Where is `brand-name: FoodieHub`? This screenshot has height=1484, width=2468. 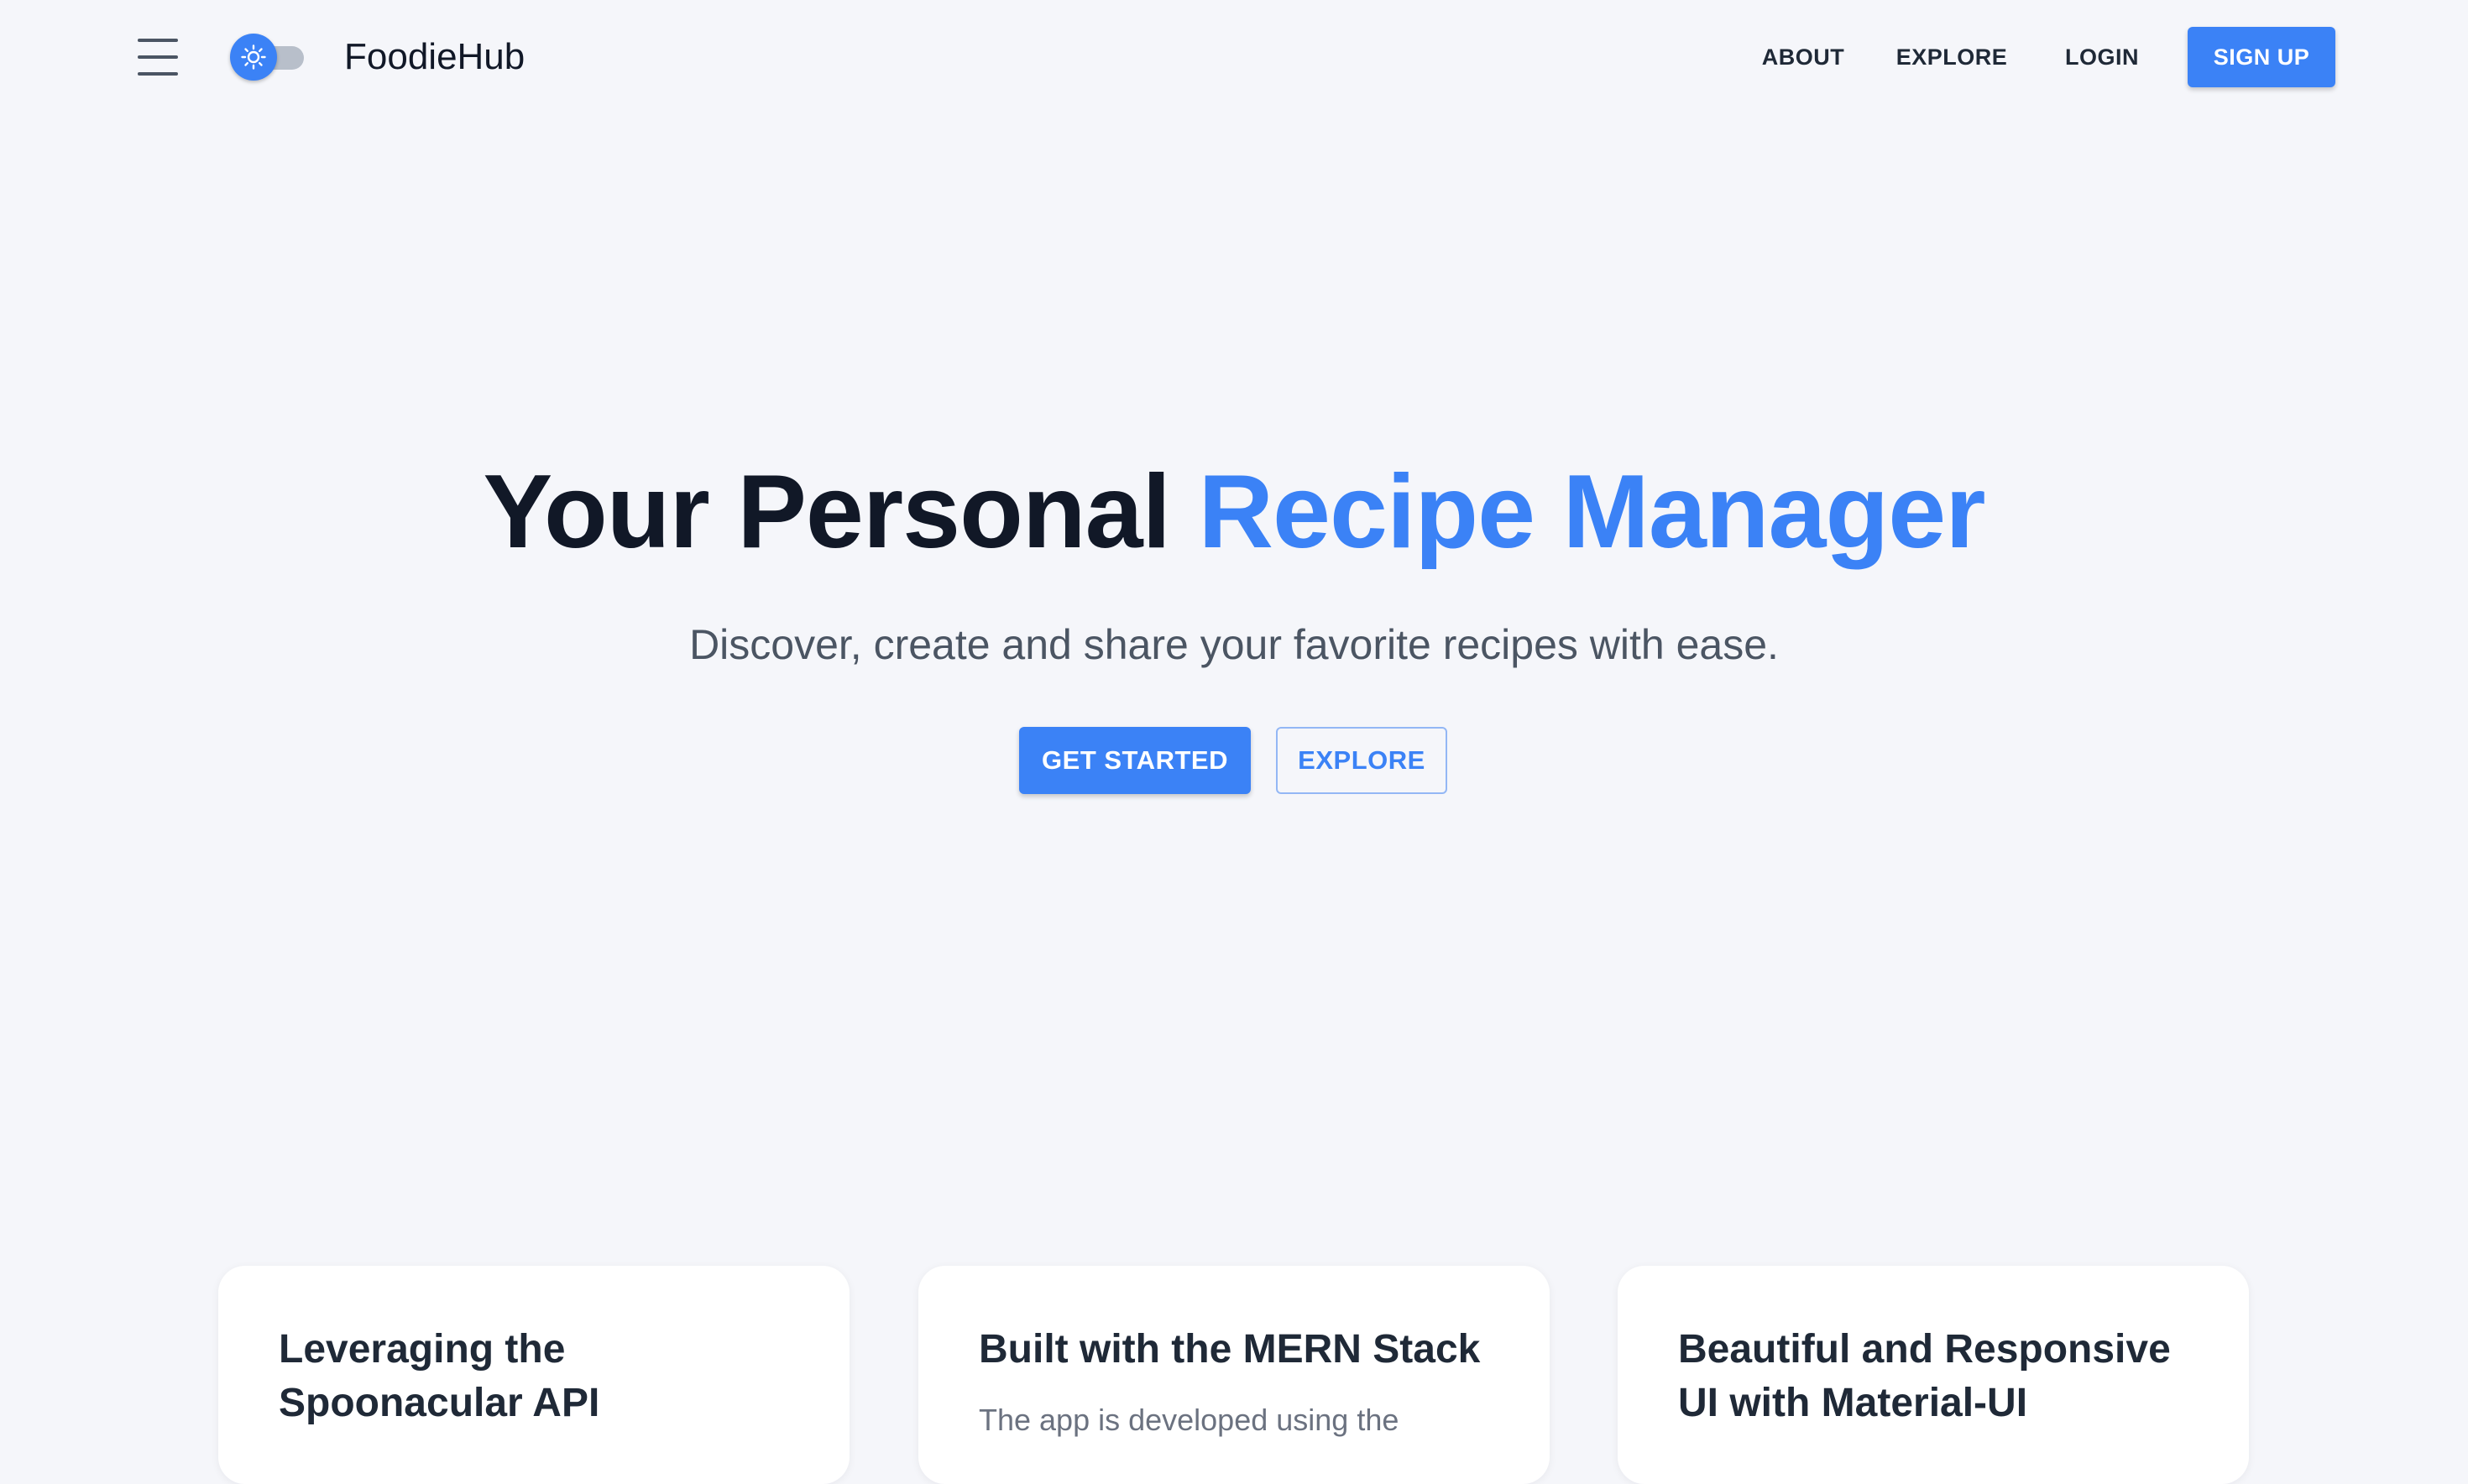 brand-name: FoodieHub is located at coordinates (434, 57).